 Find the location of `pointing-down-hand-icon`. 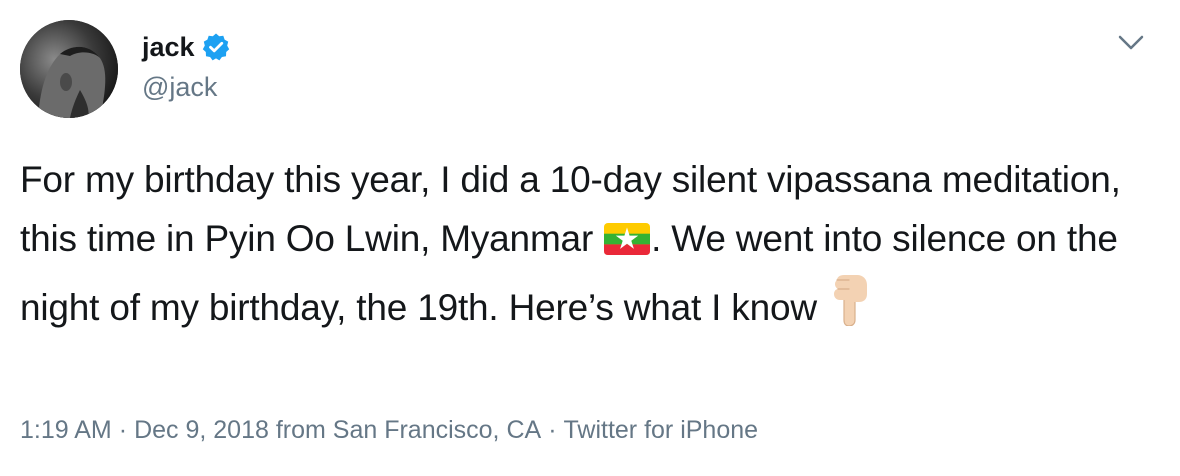

pointing-down-hand-icon is located at coordinates (849, 308).